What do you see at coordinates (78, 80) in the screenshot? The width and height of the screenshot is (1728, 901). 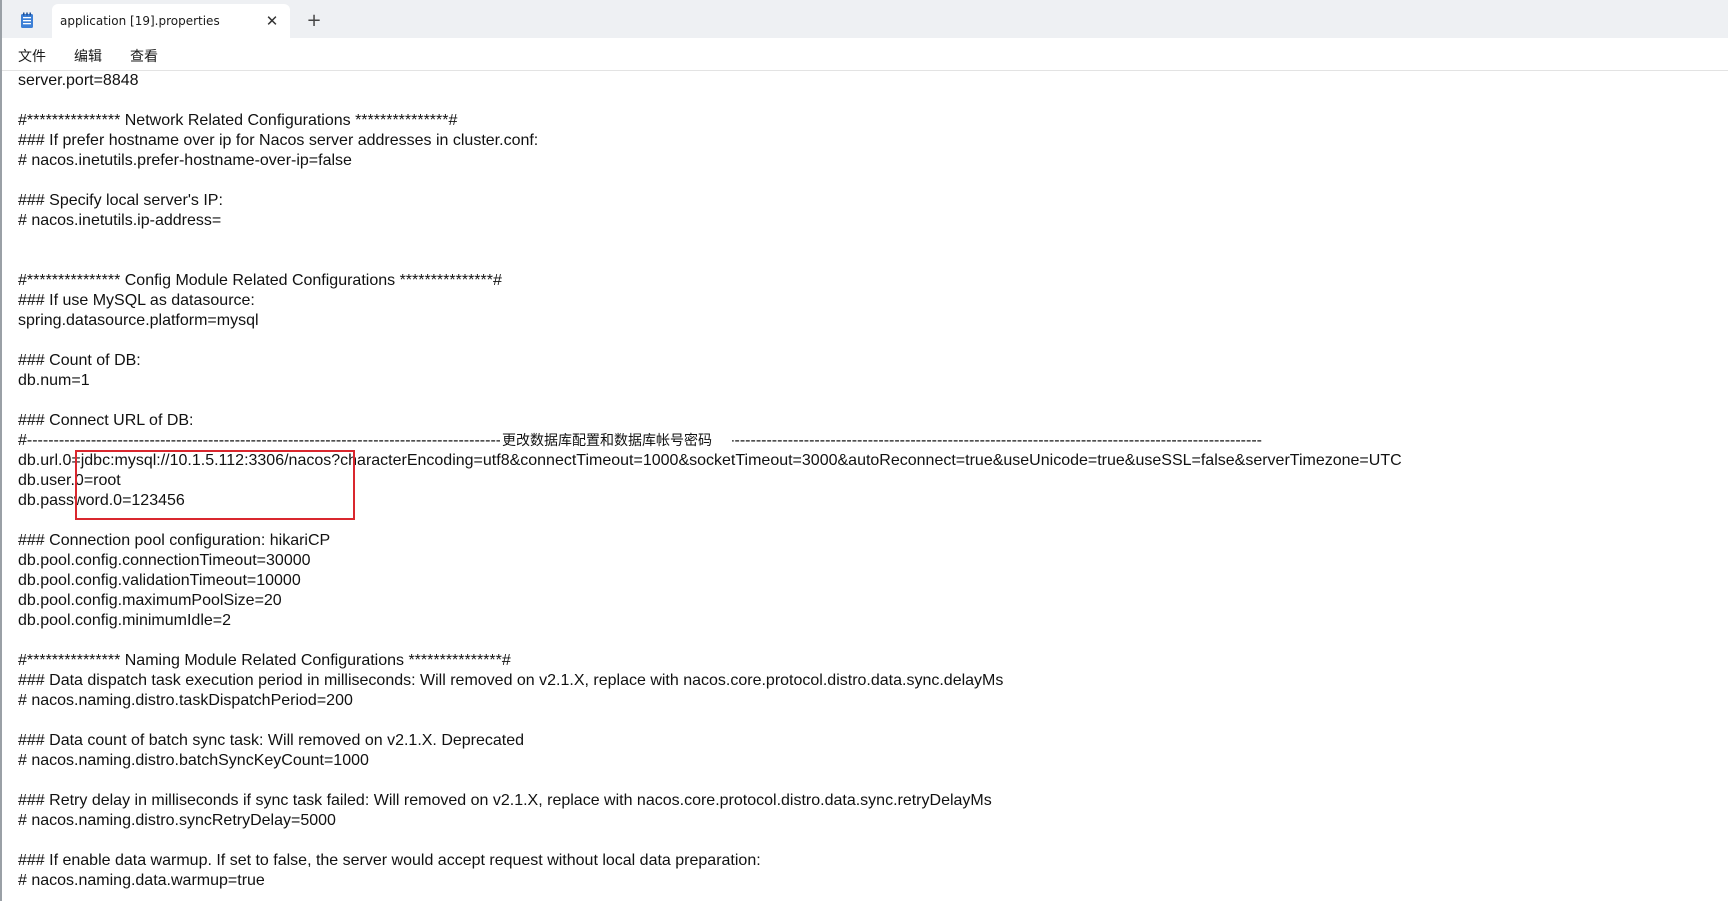 I see `editor-line: server.port=8848` at bounding box center [78, 80].